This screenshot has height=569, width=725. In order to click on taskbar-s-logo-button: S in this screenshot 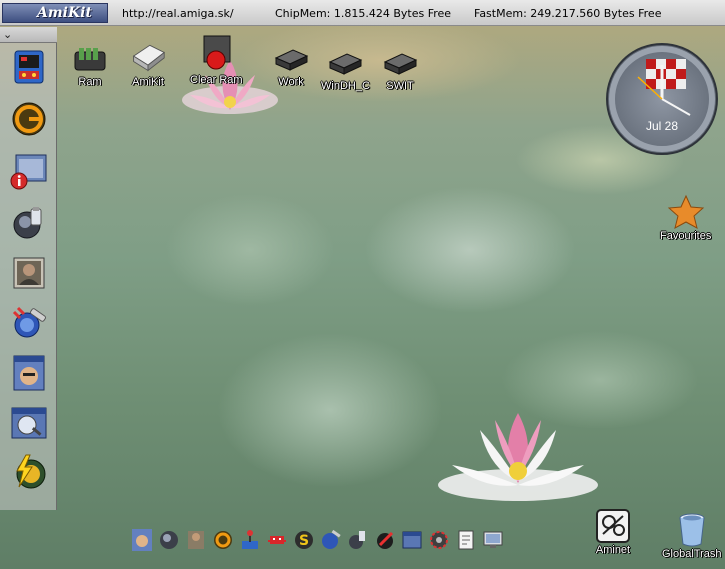, I will do `click(304, 540)`.